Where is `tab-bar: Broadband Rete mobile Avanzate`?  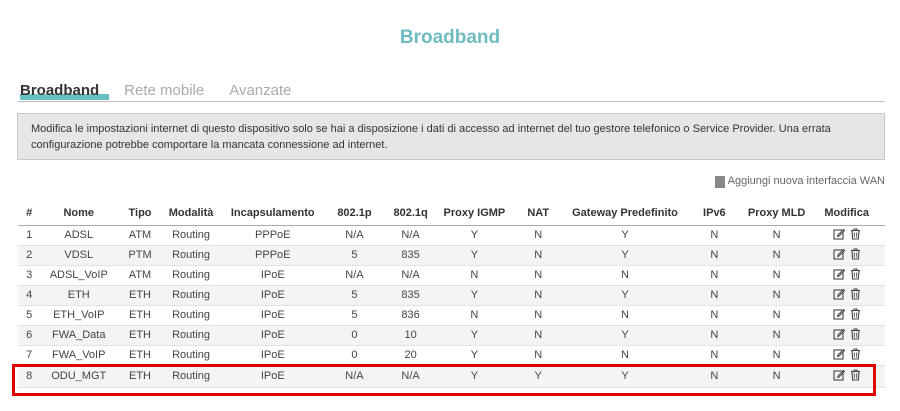
tab-bar: Broadband Rete mobile Avanzate is located at coordinates (168, 92).